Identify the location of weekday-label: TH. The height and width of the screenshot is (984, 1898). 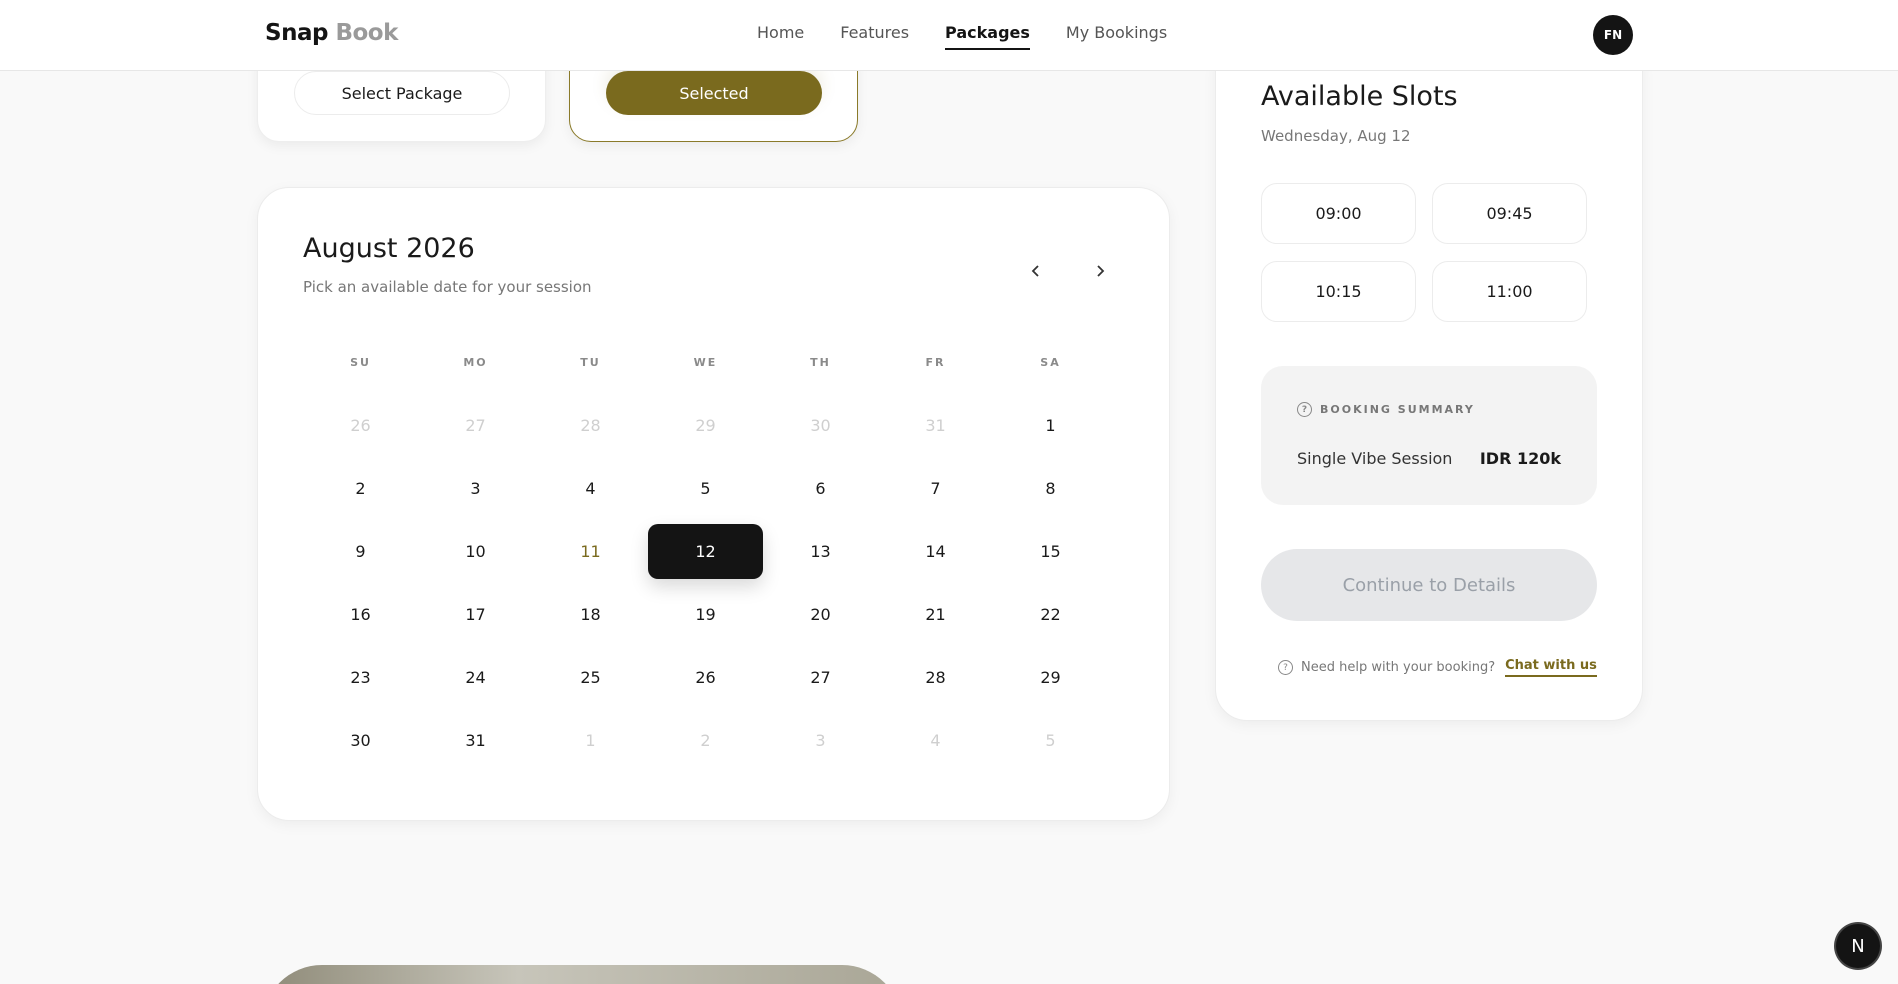
(820, 362).